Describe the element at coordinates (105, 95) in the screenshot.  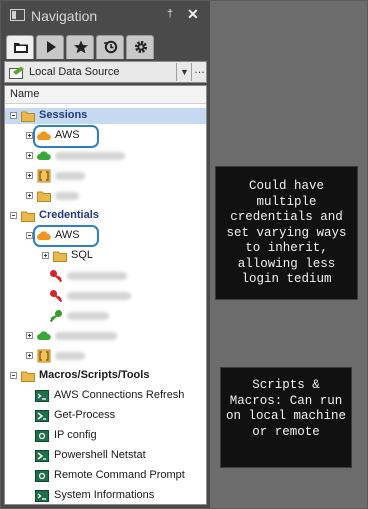
I see `column-header-name: Name` at that location.